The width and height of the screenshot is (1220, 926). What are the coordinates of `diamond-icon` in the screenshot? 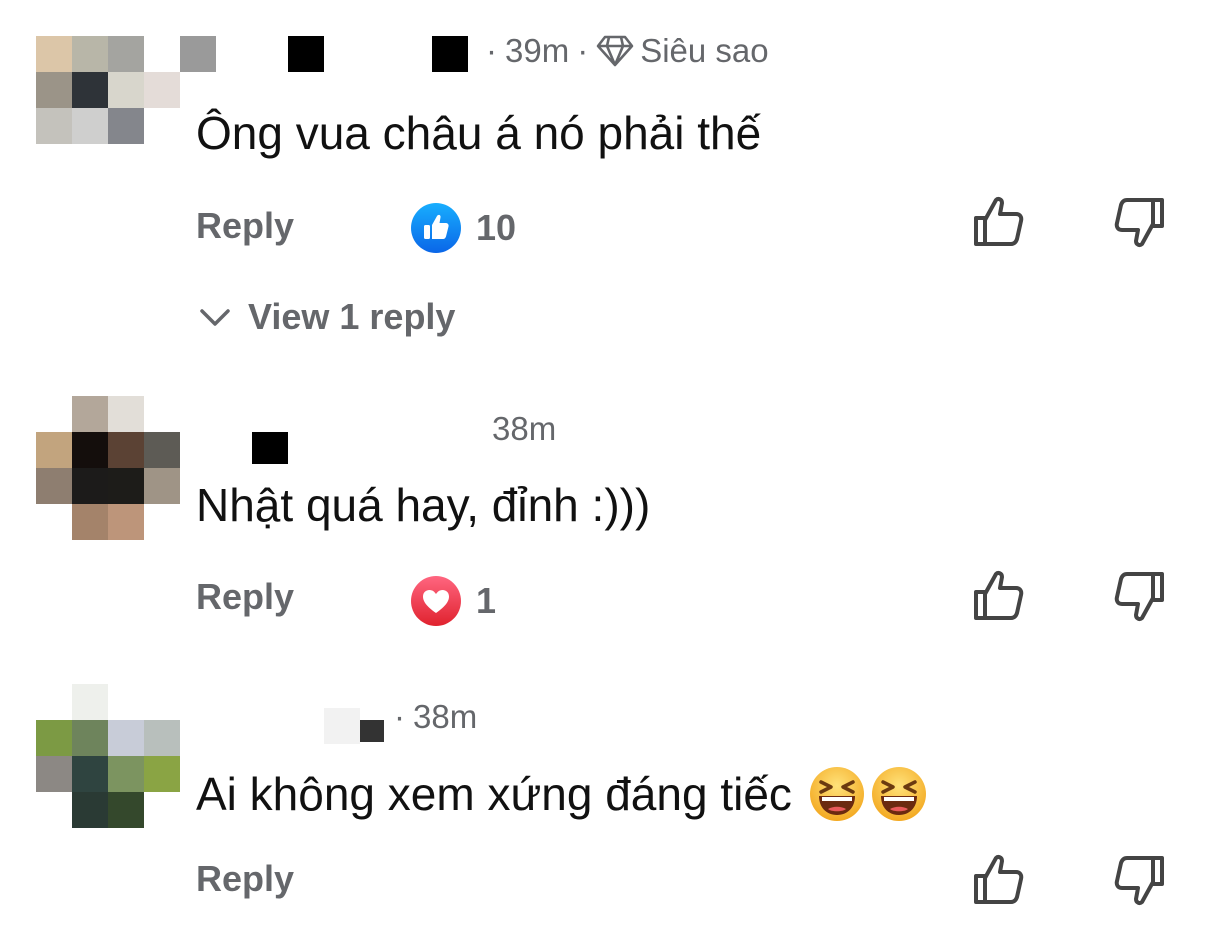 It's located at (615, 51).